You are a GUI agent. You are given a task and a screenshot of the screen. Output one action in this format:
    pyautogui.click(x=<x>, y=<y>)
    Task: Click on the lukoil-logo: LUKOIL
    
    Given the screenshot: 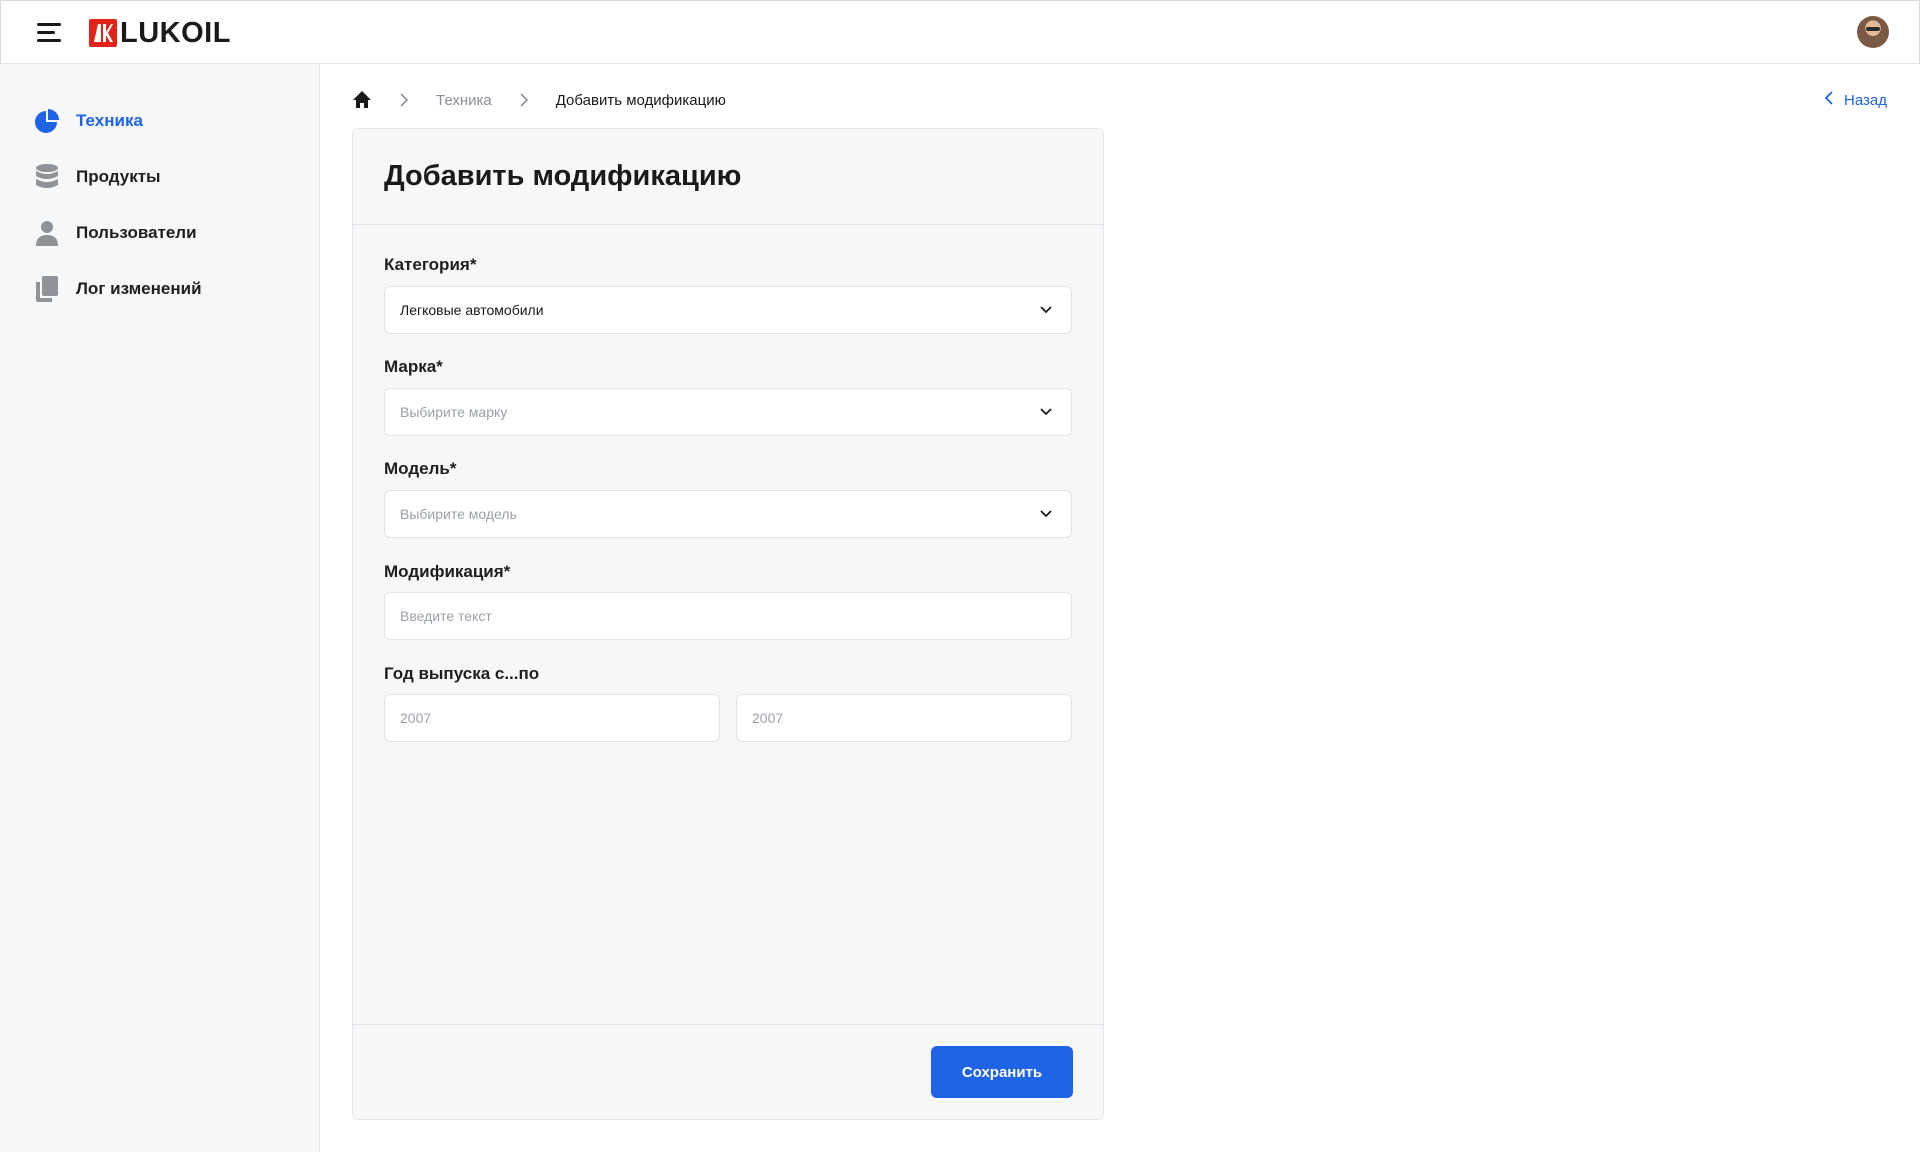 What is the action you would take?
    pyautogui.click(x=160, y=33)
    